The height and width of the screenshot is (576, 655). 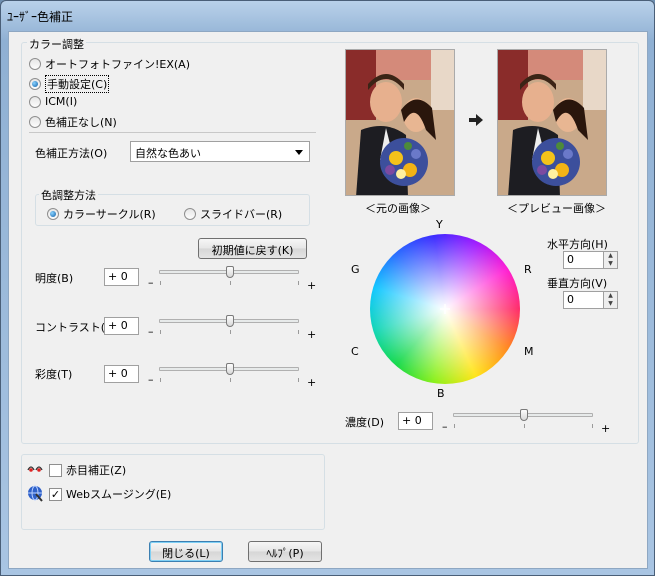 I want to click on vertical-label: 垂直方向(V), so click(x=577, y=283).